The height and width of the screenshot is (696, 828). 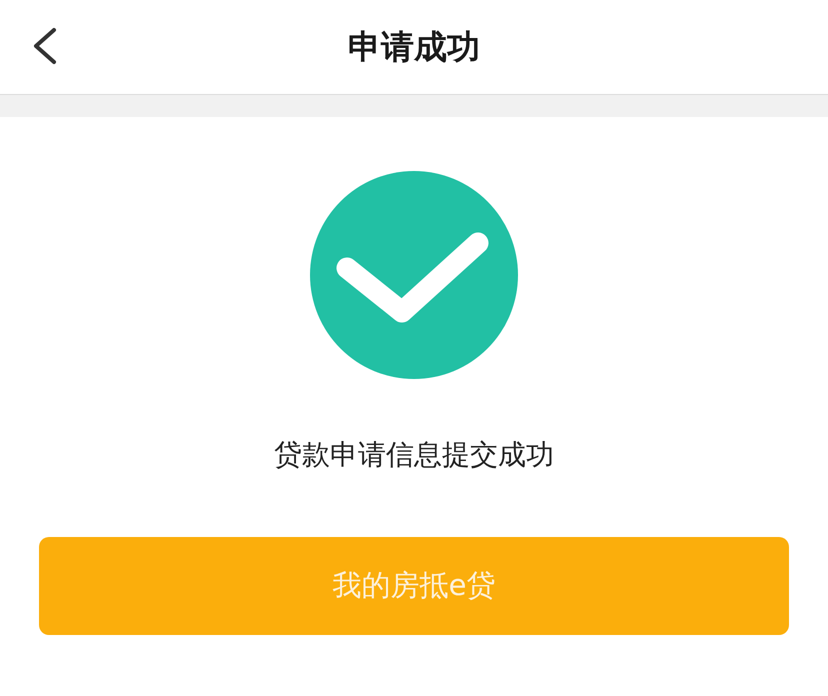 I want to click on my-loan-button: 我的房抵e贷, so click(x=414, y=586).